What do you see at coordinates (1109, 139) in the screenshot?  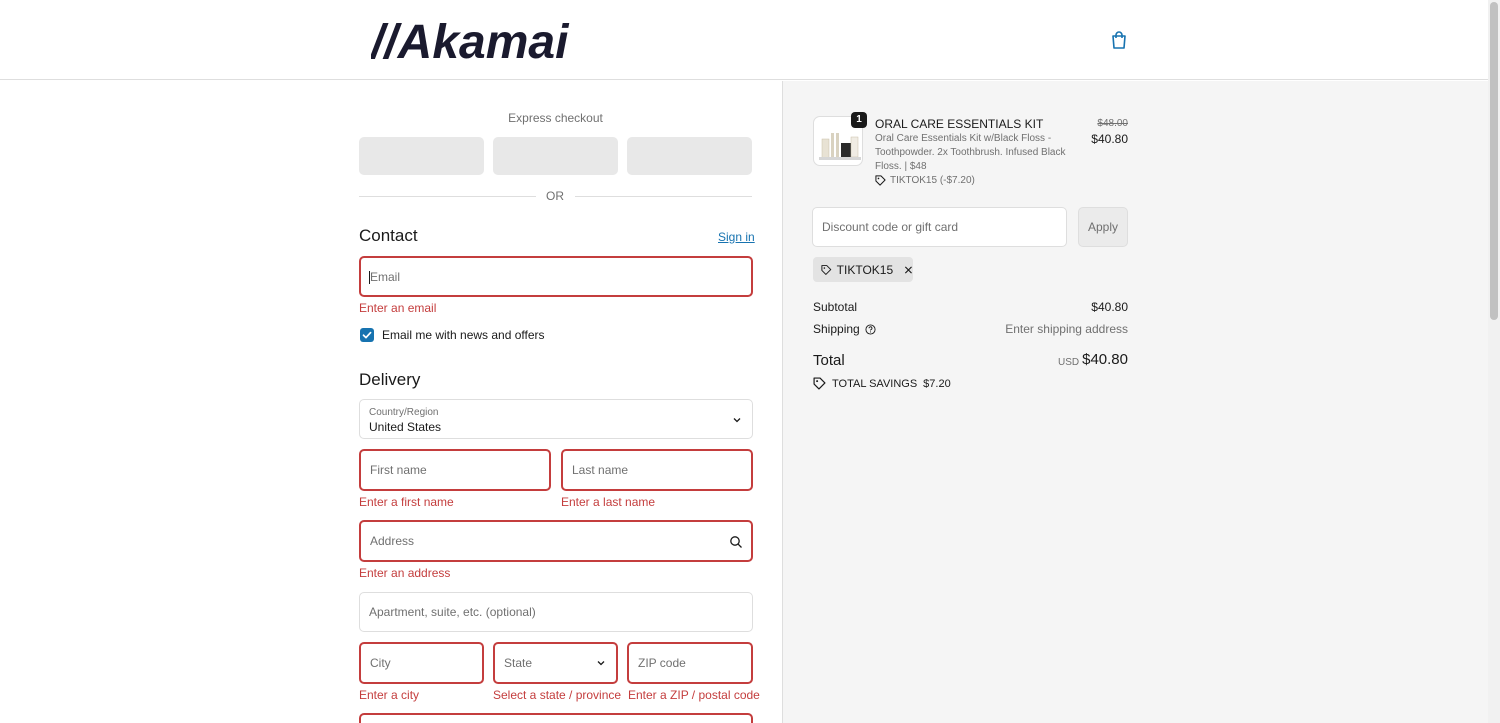 I see `sale-price: $40.80` at bounding box center [1109, 139].